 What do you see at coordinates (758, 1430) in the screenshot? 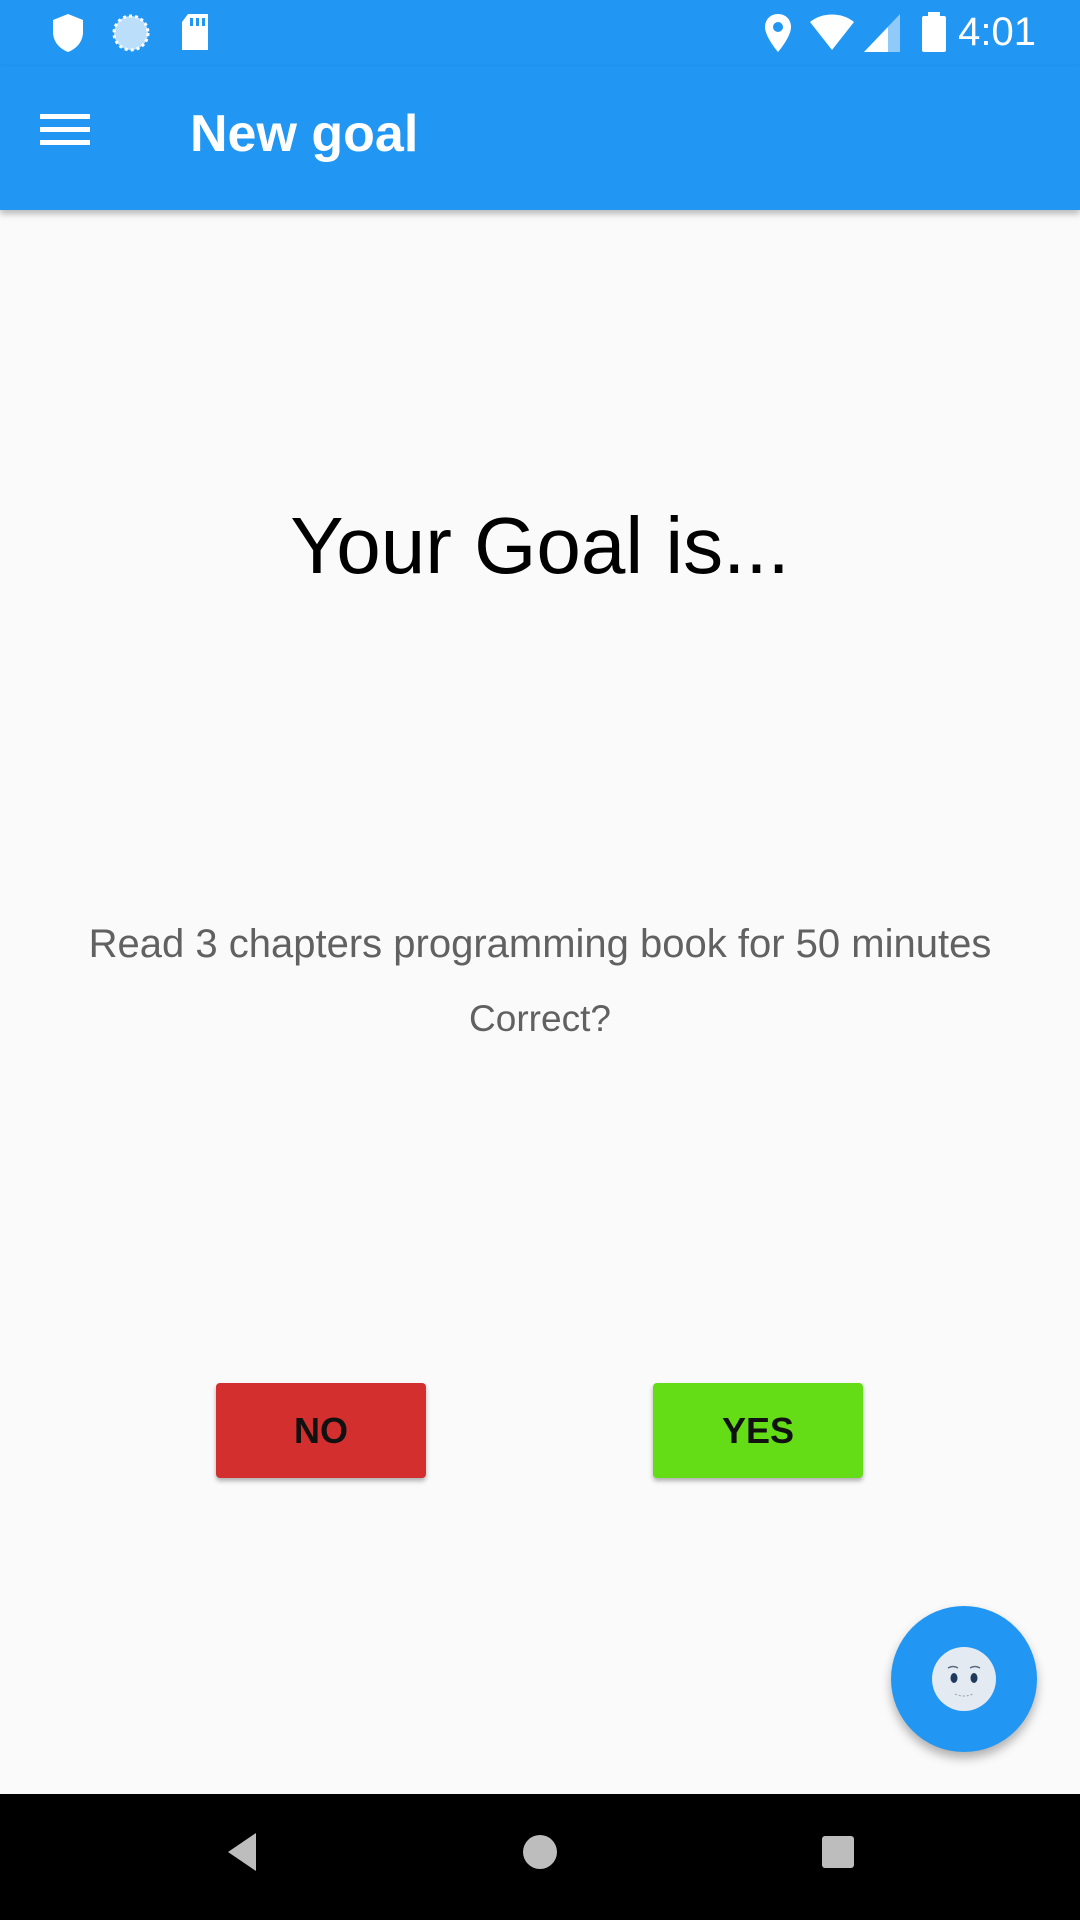
I see `yes-button: YES` at bounding box center [758, 1430].